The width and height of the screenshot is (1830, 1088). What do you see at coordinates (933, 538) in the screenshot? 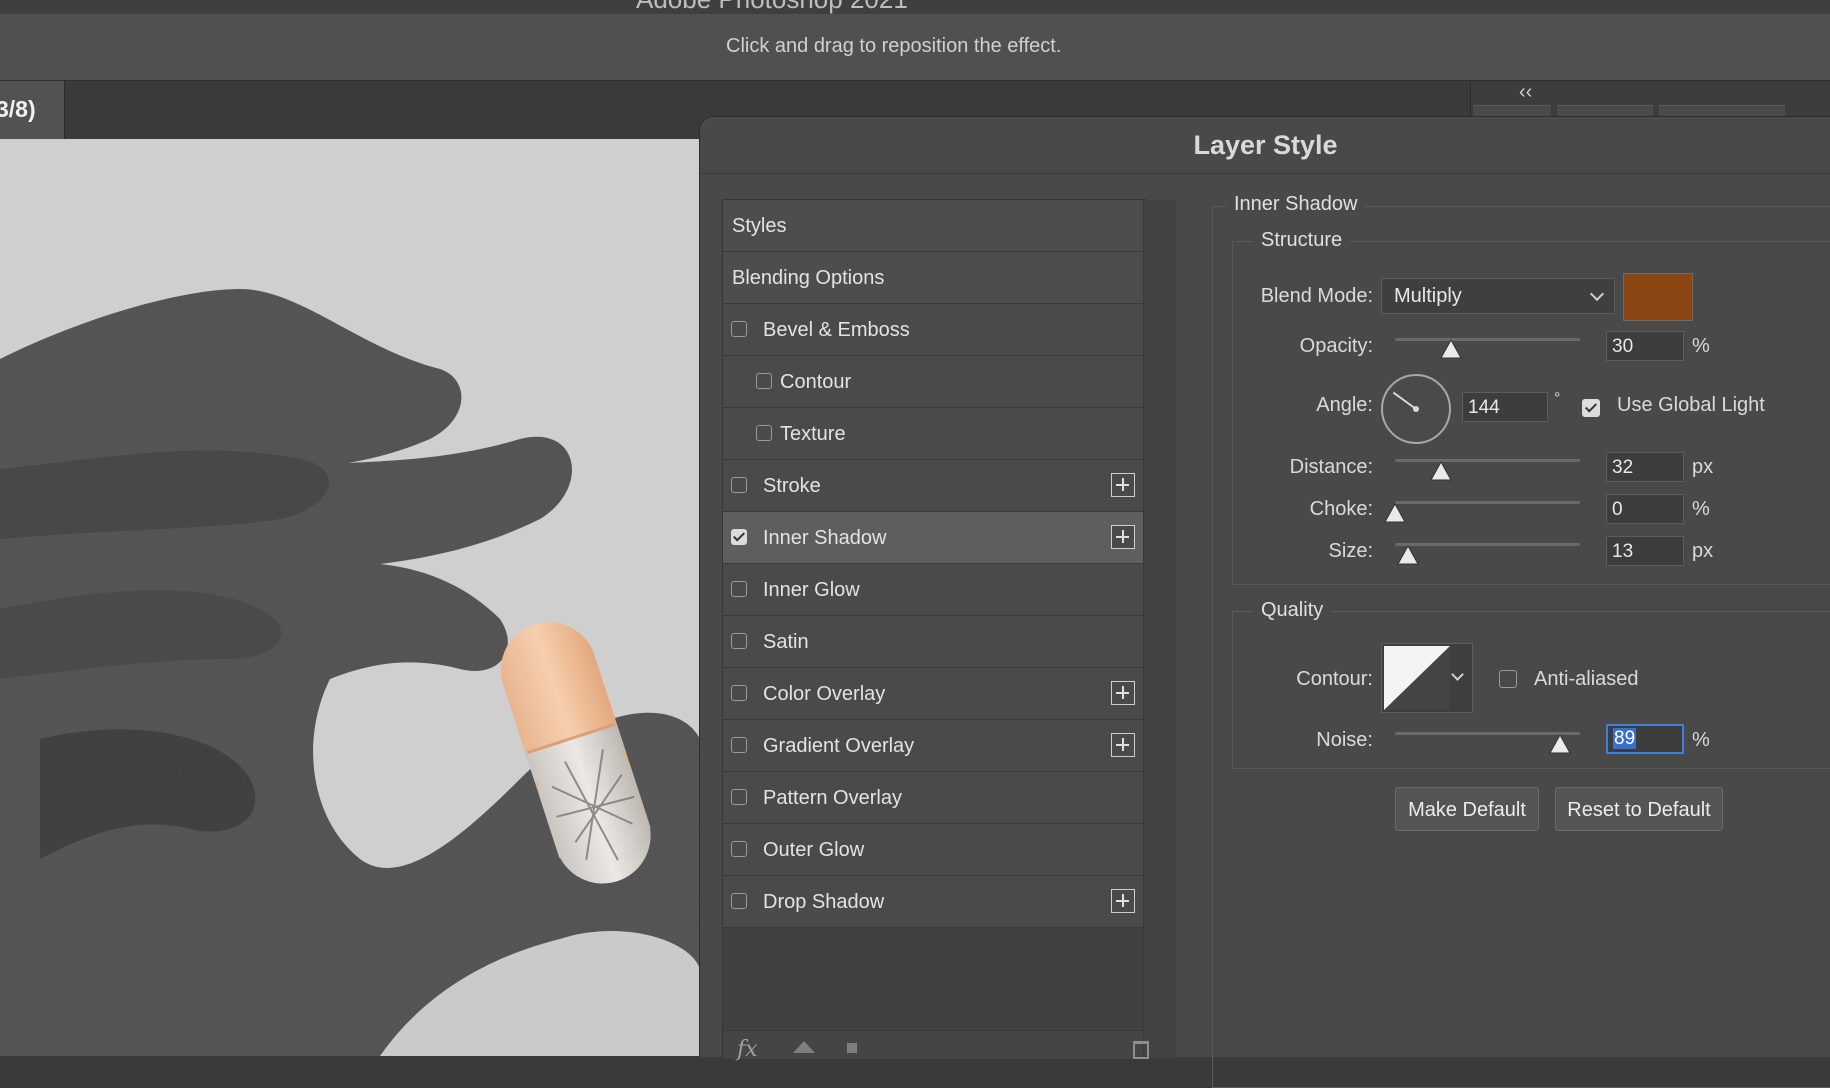
I see `style-item-inner-shadow: Inner Shadow` at bounding box center [933, 538].